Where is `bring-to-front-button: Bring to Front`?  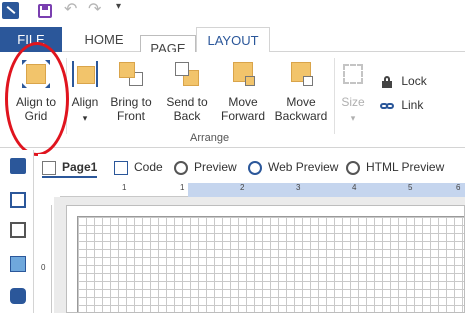
bring-to-front-button: Bring to Front is located at coordinates (131, 90).